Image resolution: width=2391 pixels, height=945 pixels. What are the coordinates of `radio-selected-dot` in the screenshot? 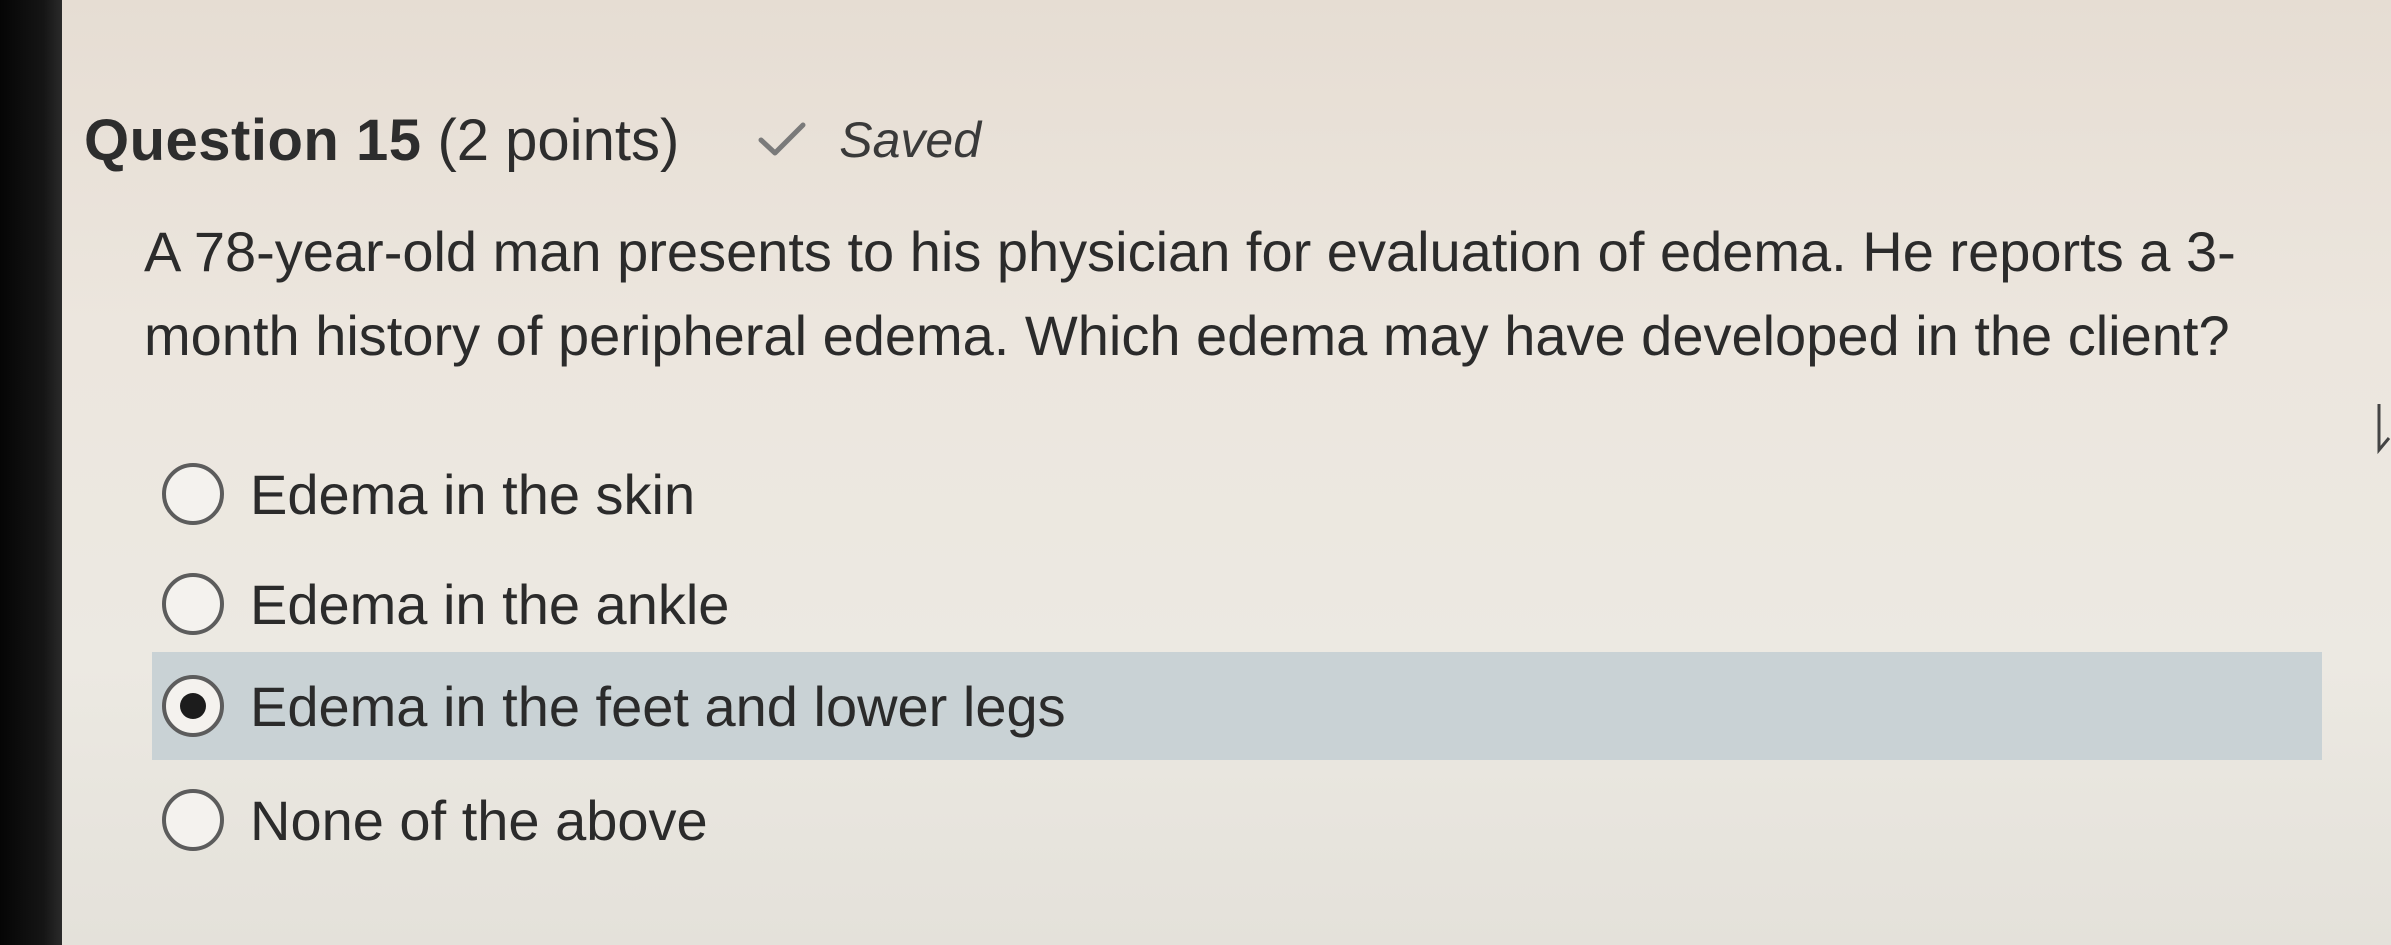 It's located at (193, 706).